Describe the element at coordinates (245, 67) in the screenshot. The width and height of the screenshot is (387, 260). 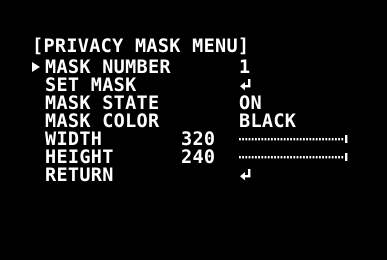
I see `mask-number-value: 1` at that location.